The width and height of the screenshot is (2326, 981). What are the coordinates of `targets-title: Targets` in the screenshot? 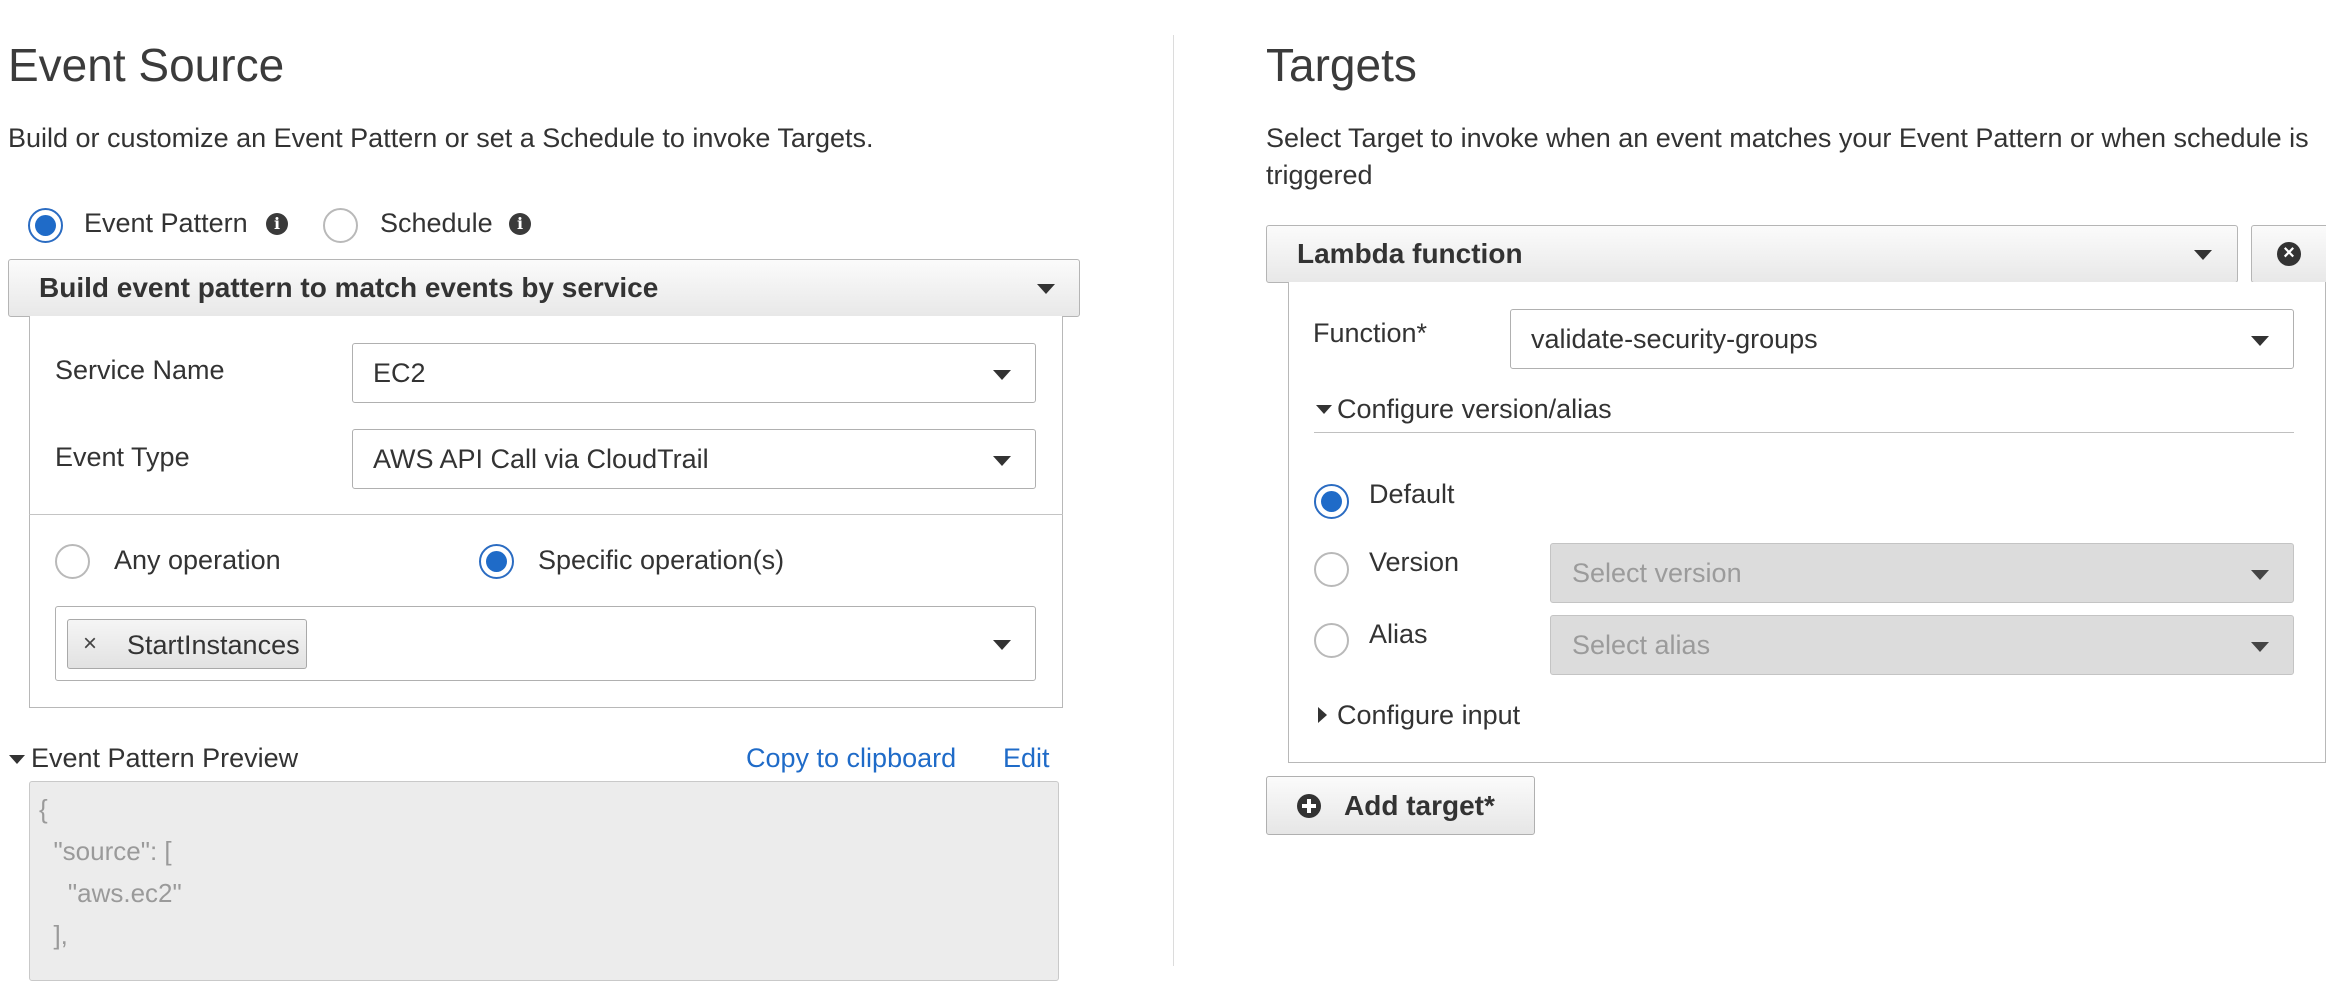 It's located at (1341, 65).